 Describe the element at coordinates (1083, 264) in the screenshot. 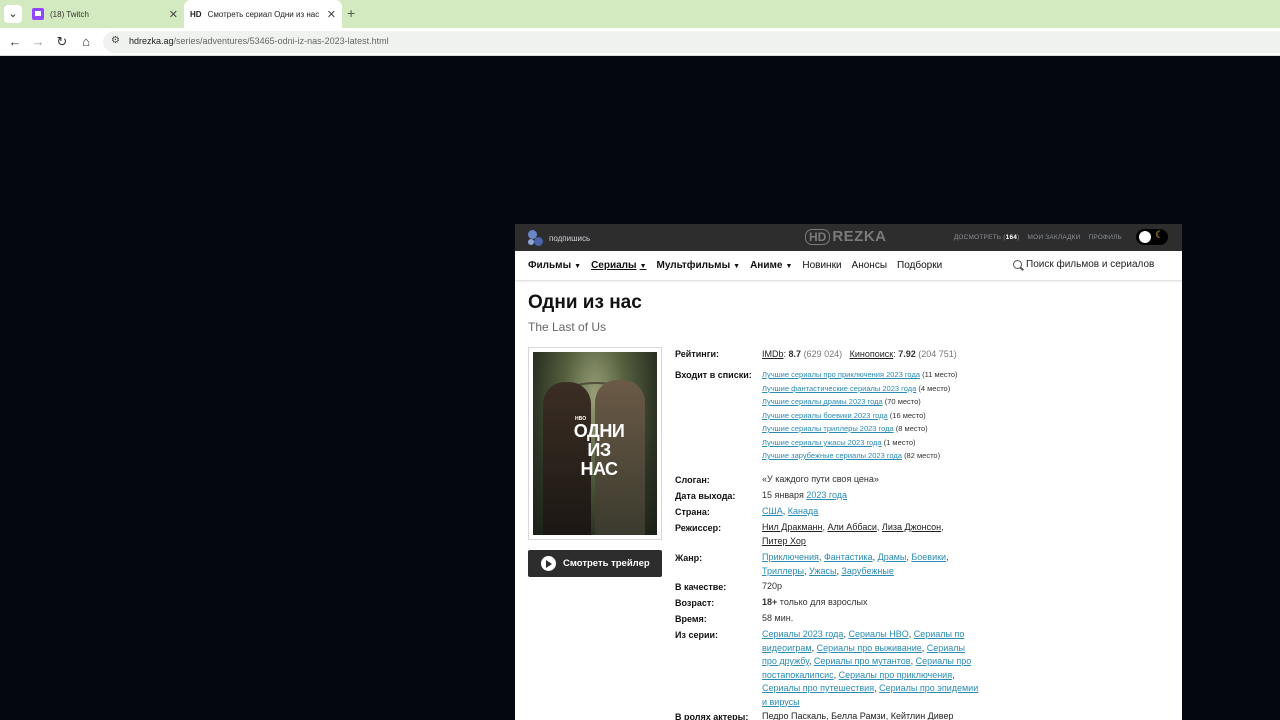

I see `search-field: Поиск фильмов и сериалов` at that location.